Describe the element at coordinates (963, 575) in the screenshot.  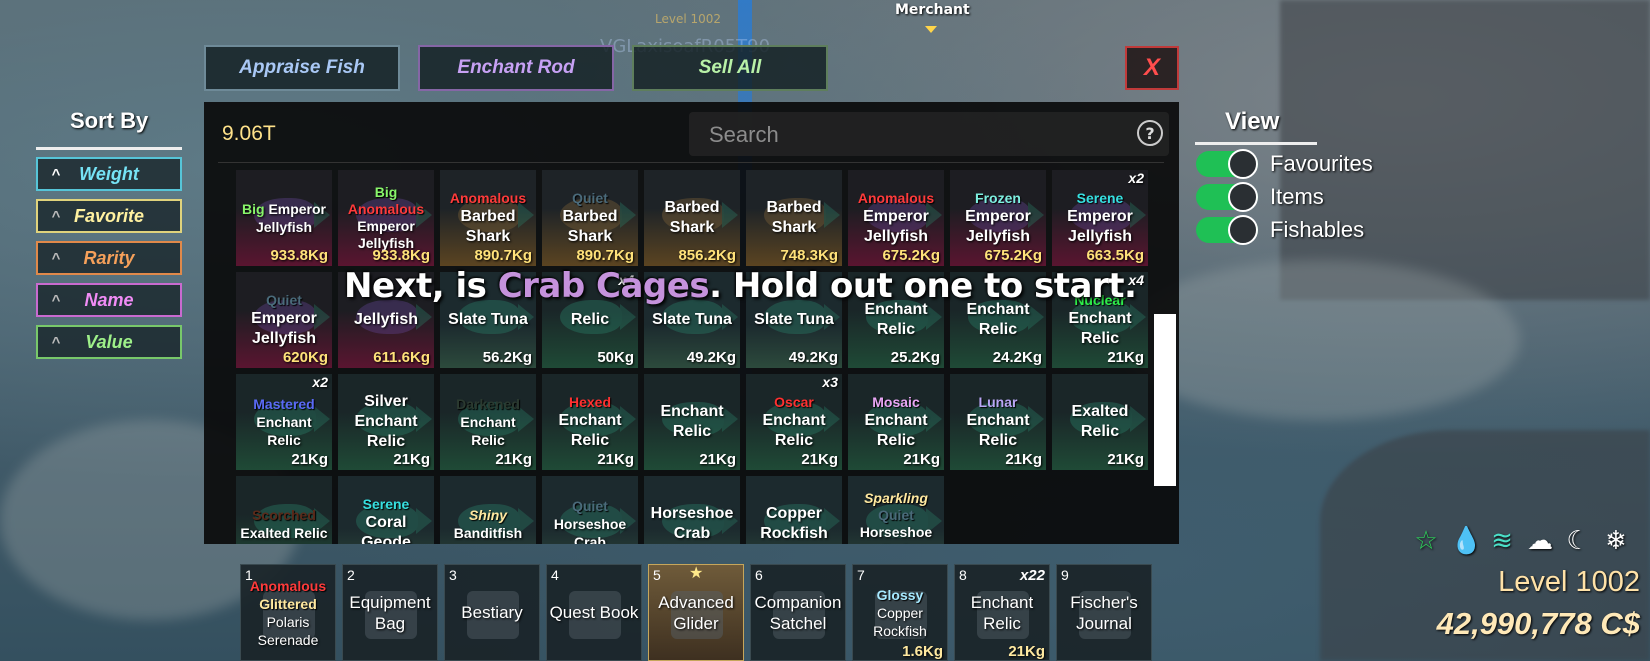
I see `slot-number: 8` at that location.